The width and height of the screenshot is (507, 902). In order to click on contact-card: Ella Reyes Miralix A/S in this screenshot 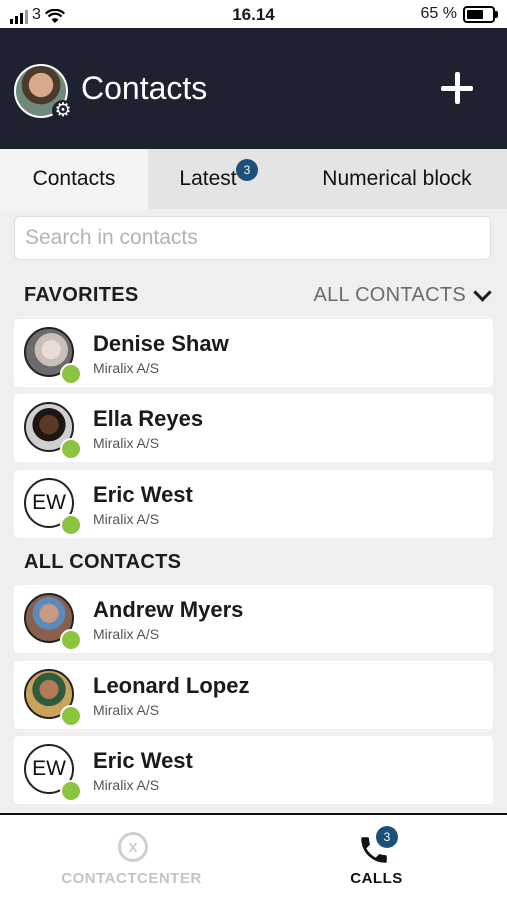, I will do `click(253, 428)`.